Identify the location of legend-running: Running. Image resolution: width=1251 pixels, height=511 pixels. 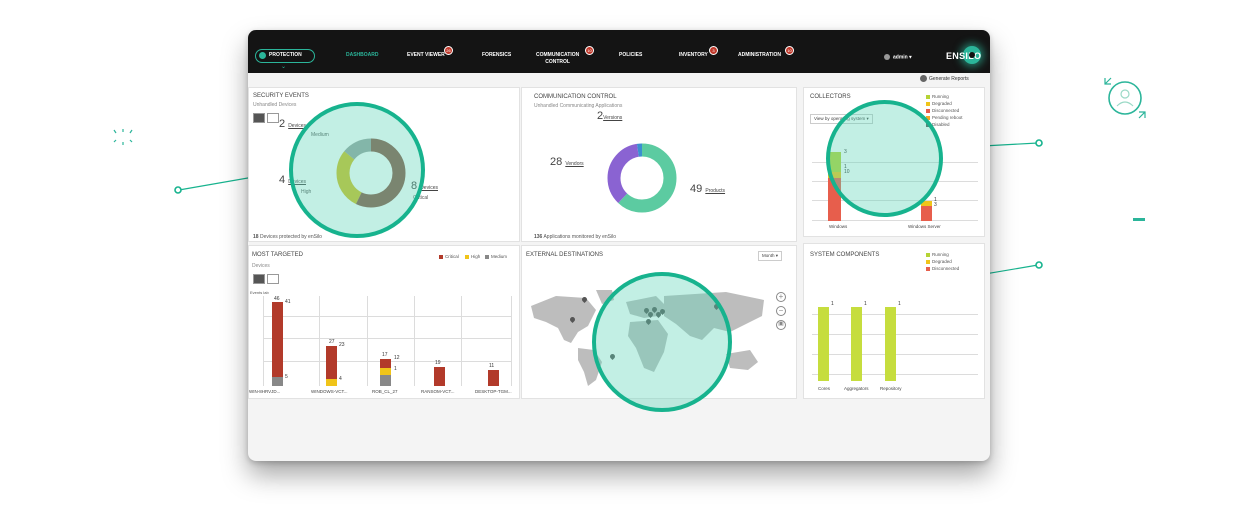
(937, 254).